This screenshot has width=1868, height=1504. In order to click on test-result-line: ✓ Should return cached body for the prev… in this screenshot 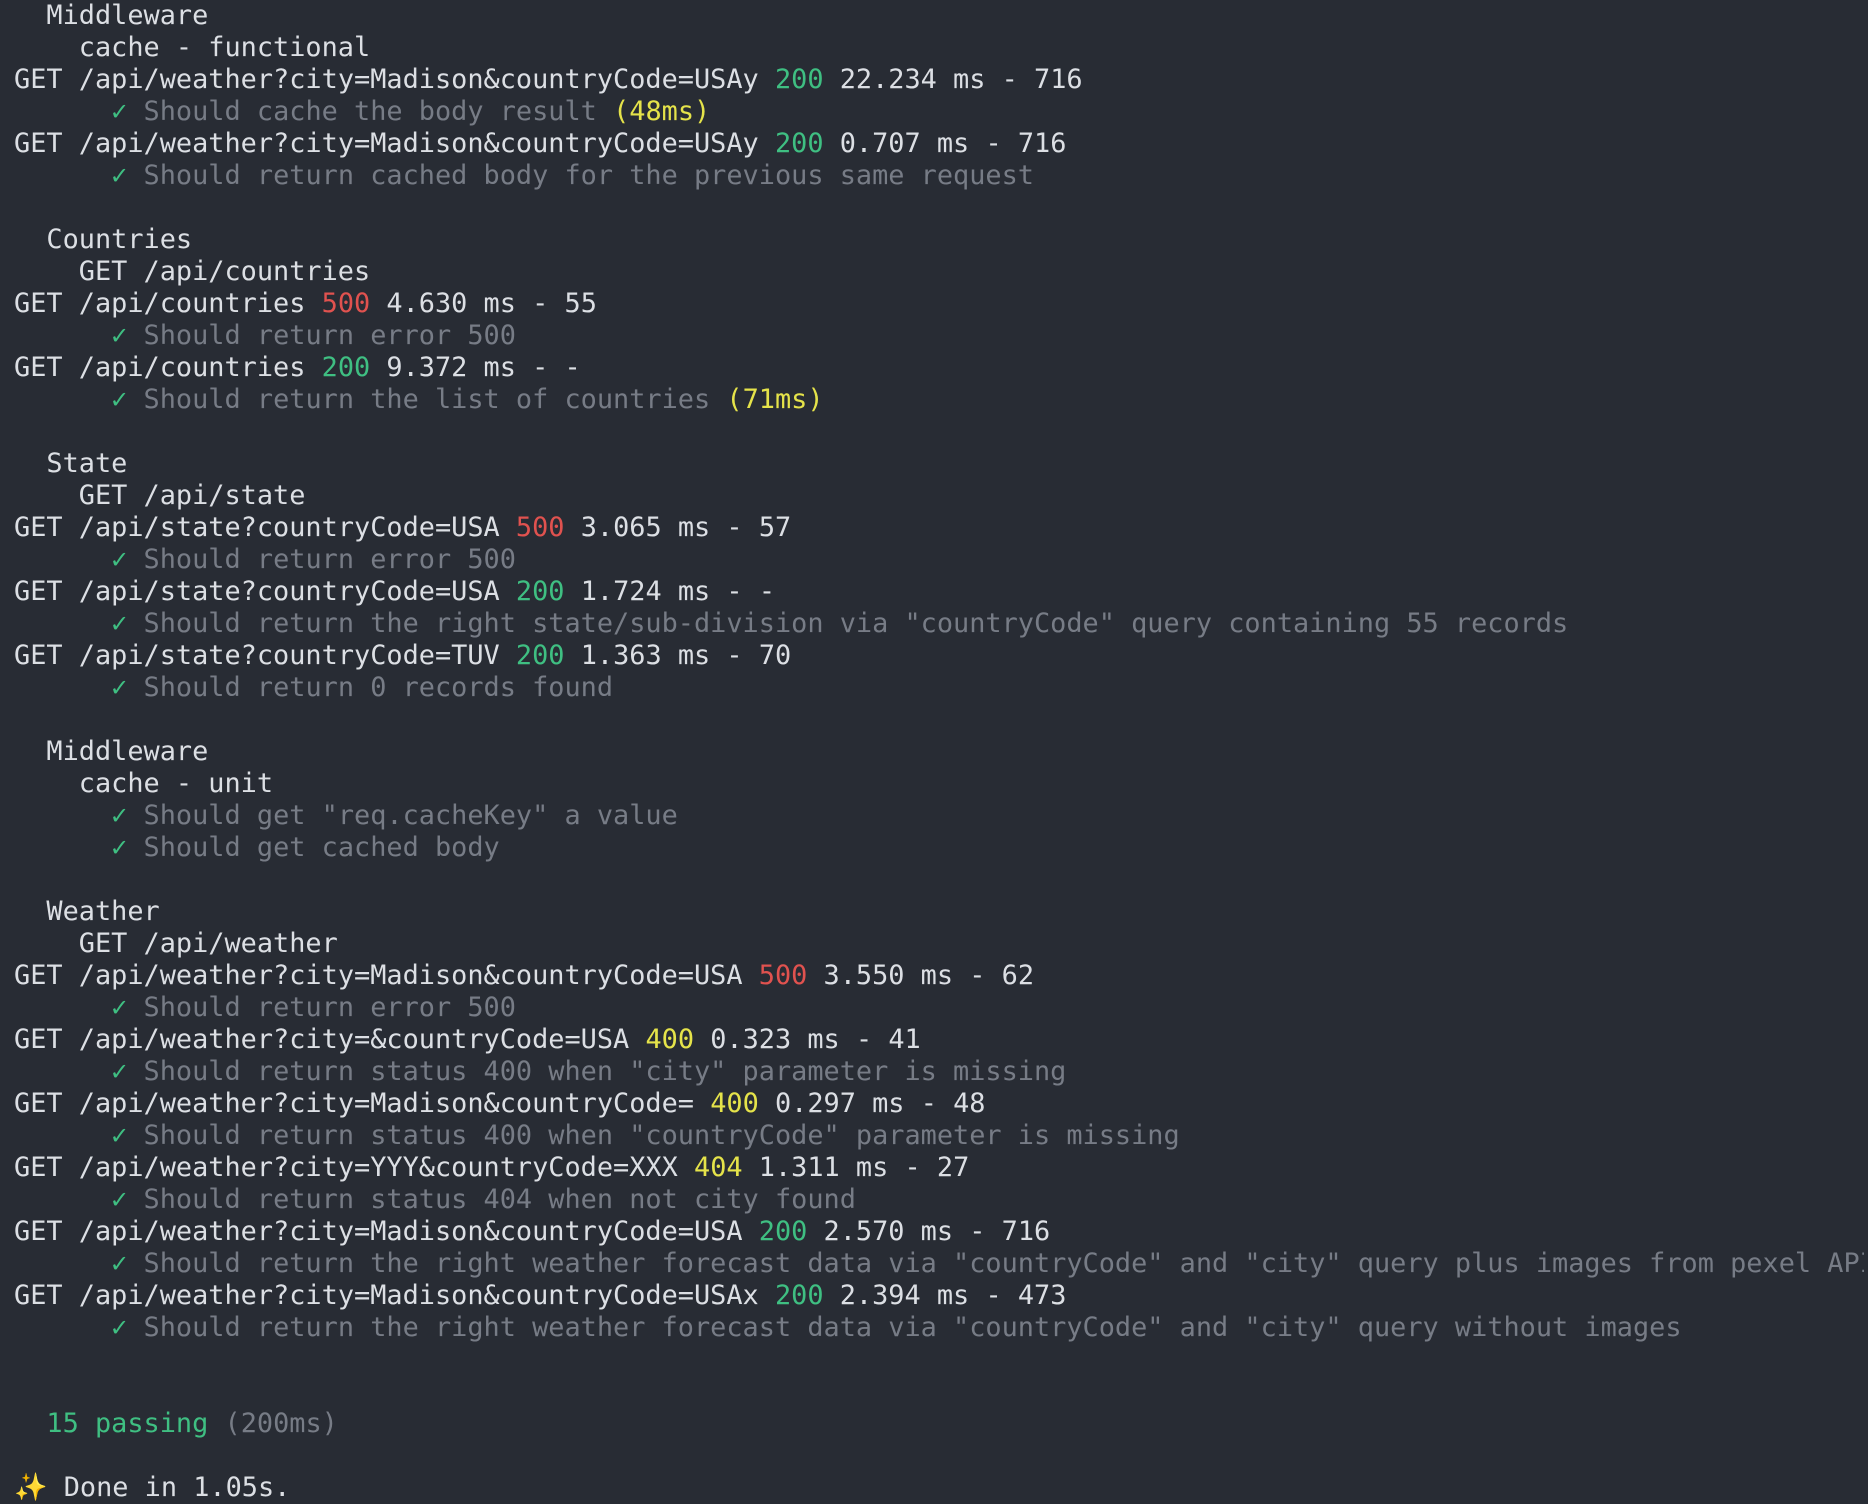, I will do `click(939, 176)`.